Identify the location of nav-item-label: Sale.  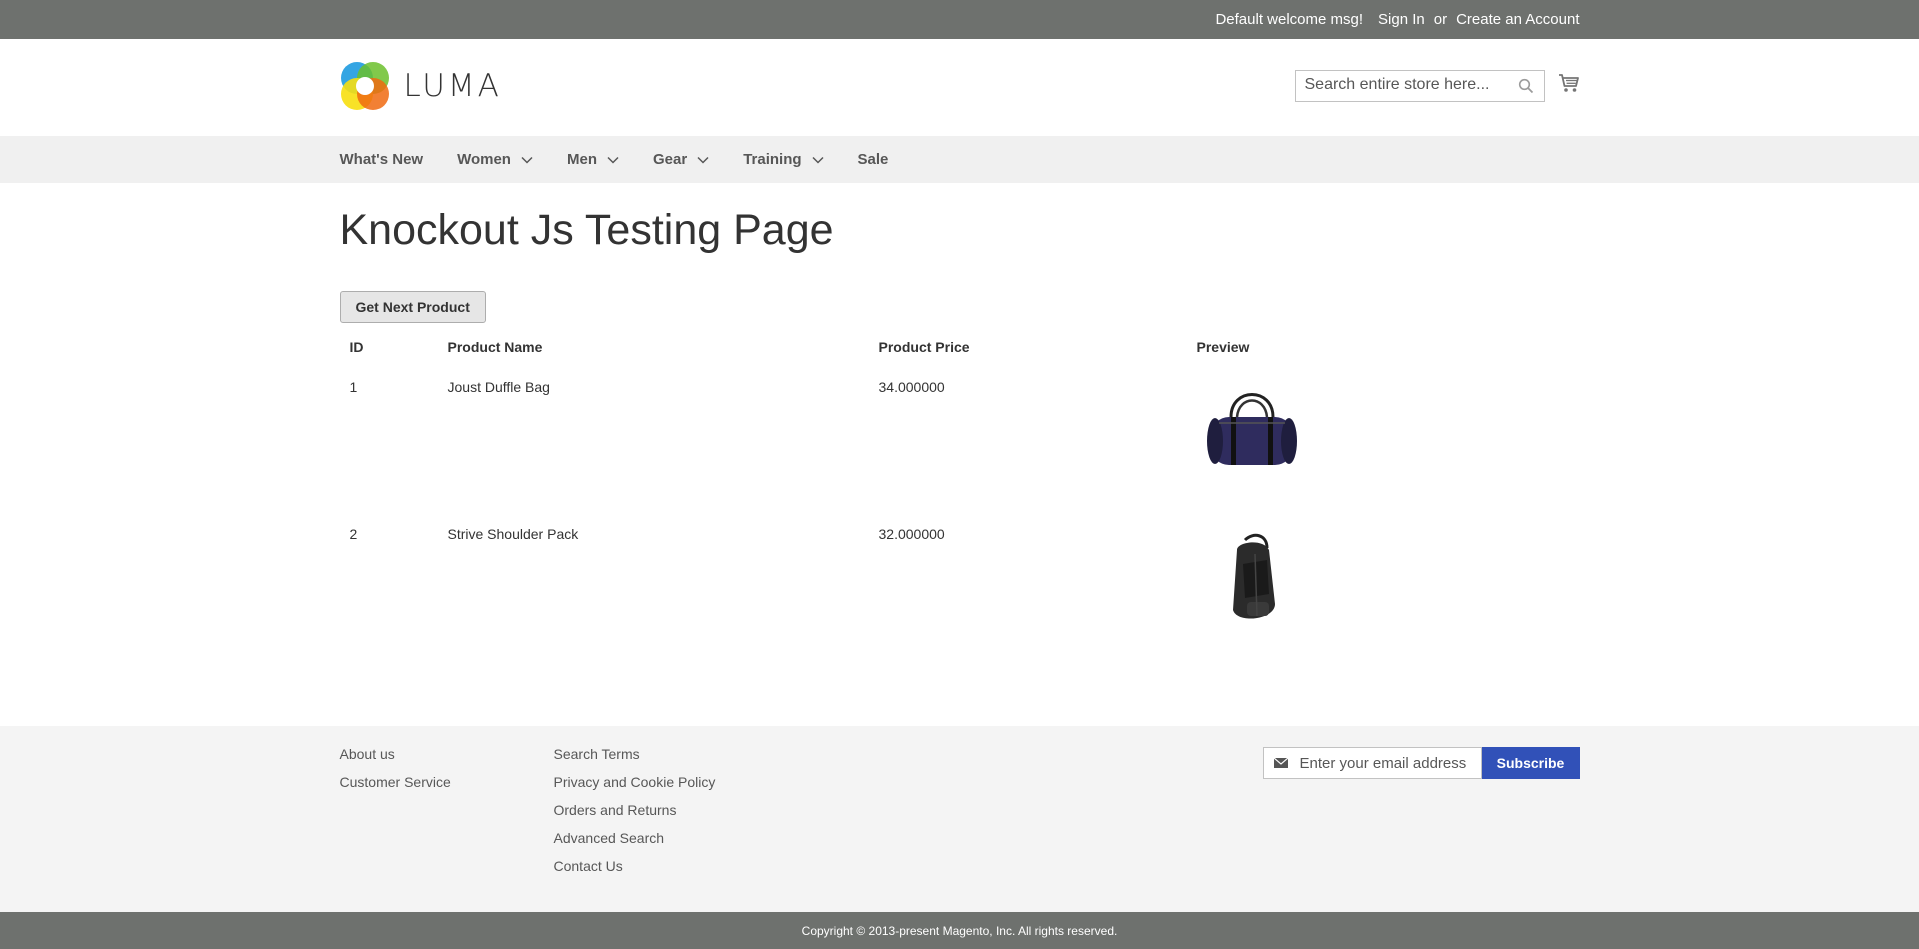
(873, 159).